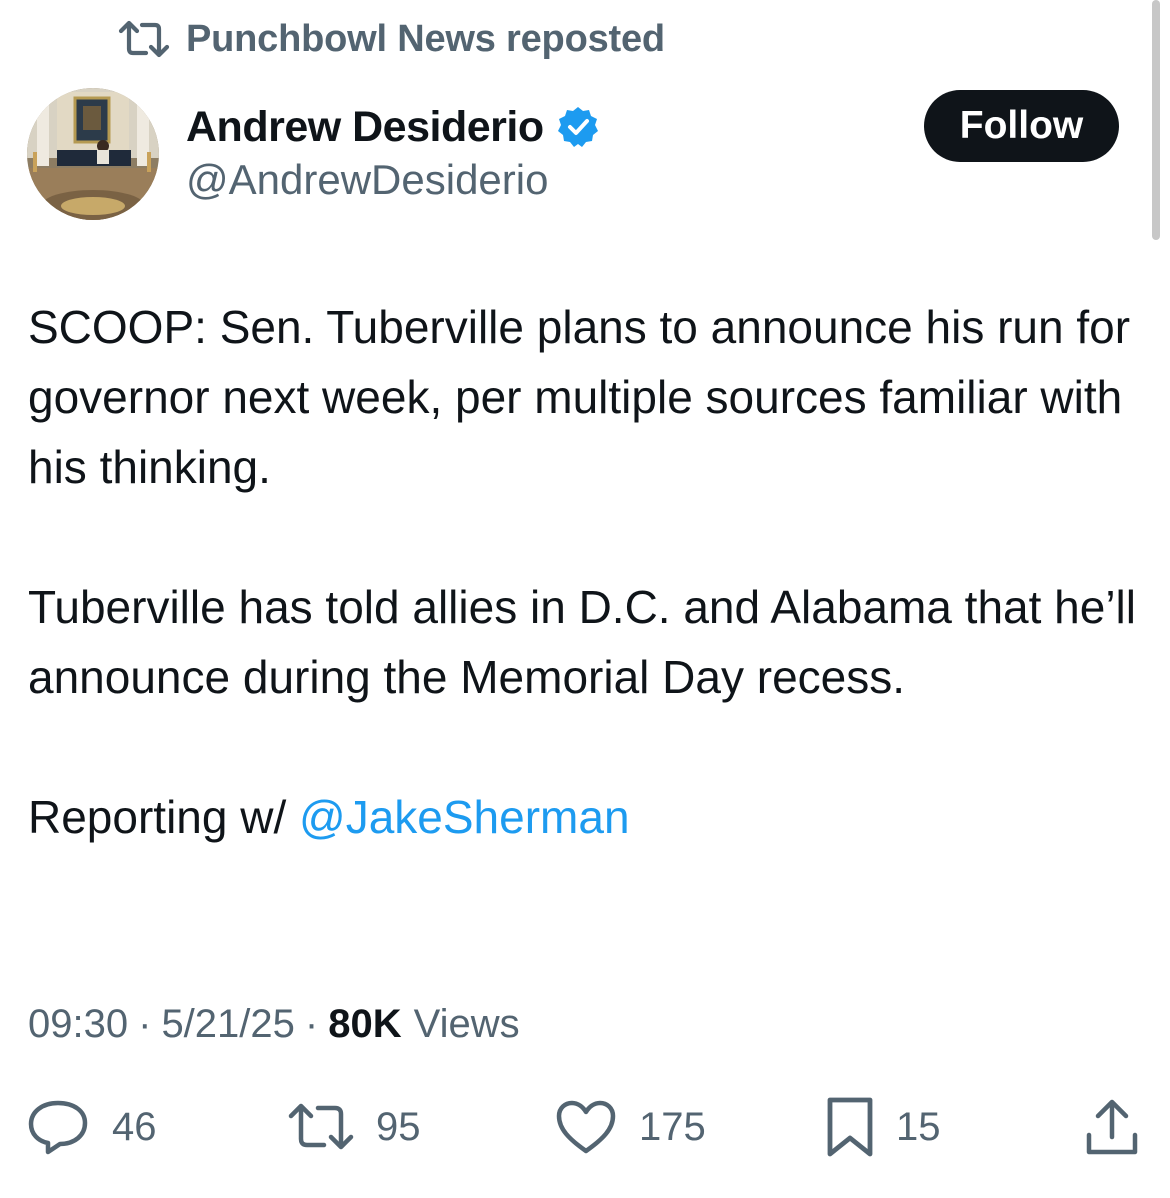 The width and height of the screenshot is (1170, 1198). I want to click on reply-count: 46, so click(134, 1126).